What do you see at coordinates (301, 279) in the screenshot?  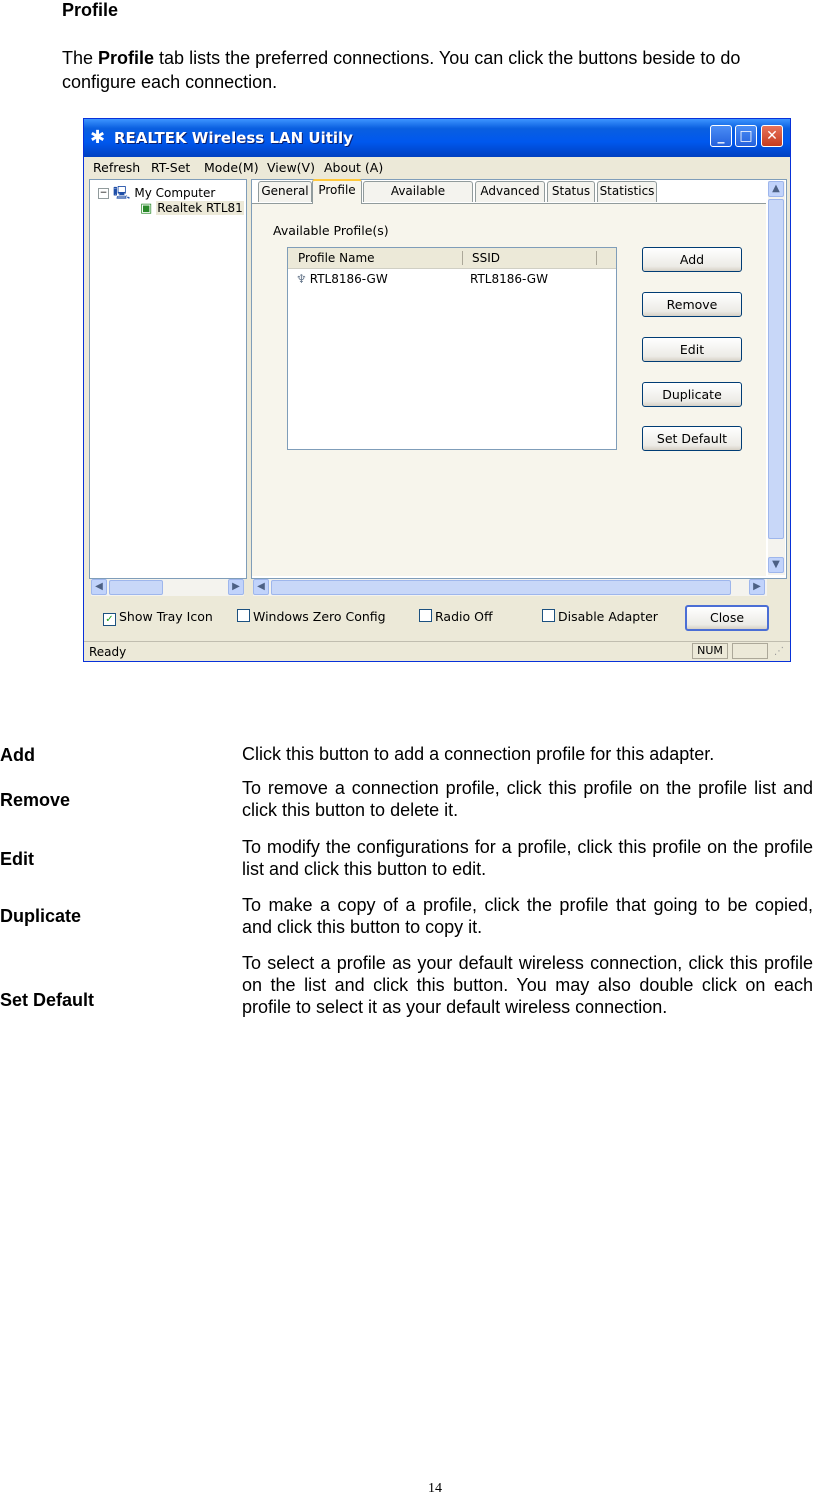 I see `antenna-icon: ♆` at bounding box center [301, 279].